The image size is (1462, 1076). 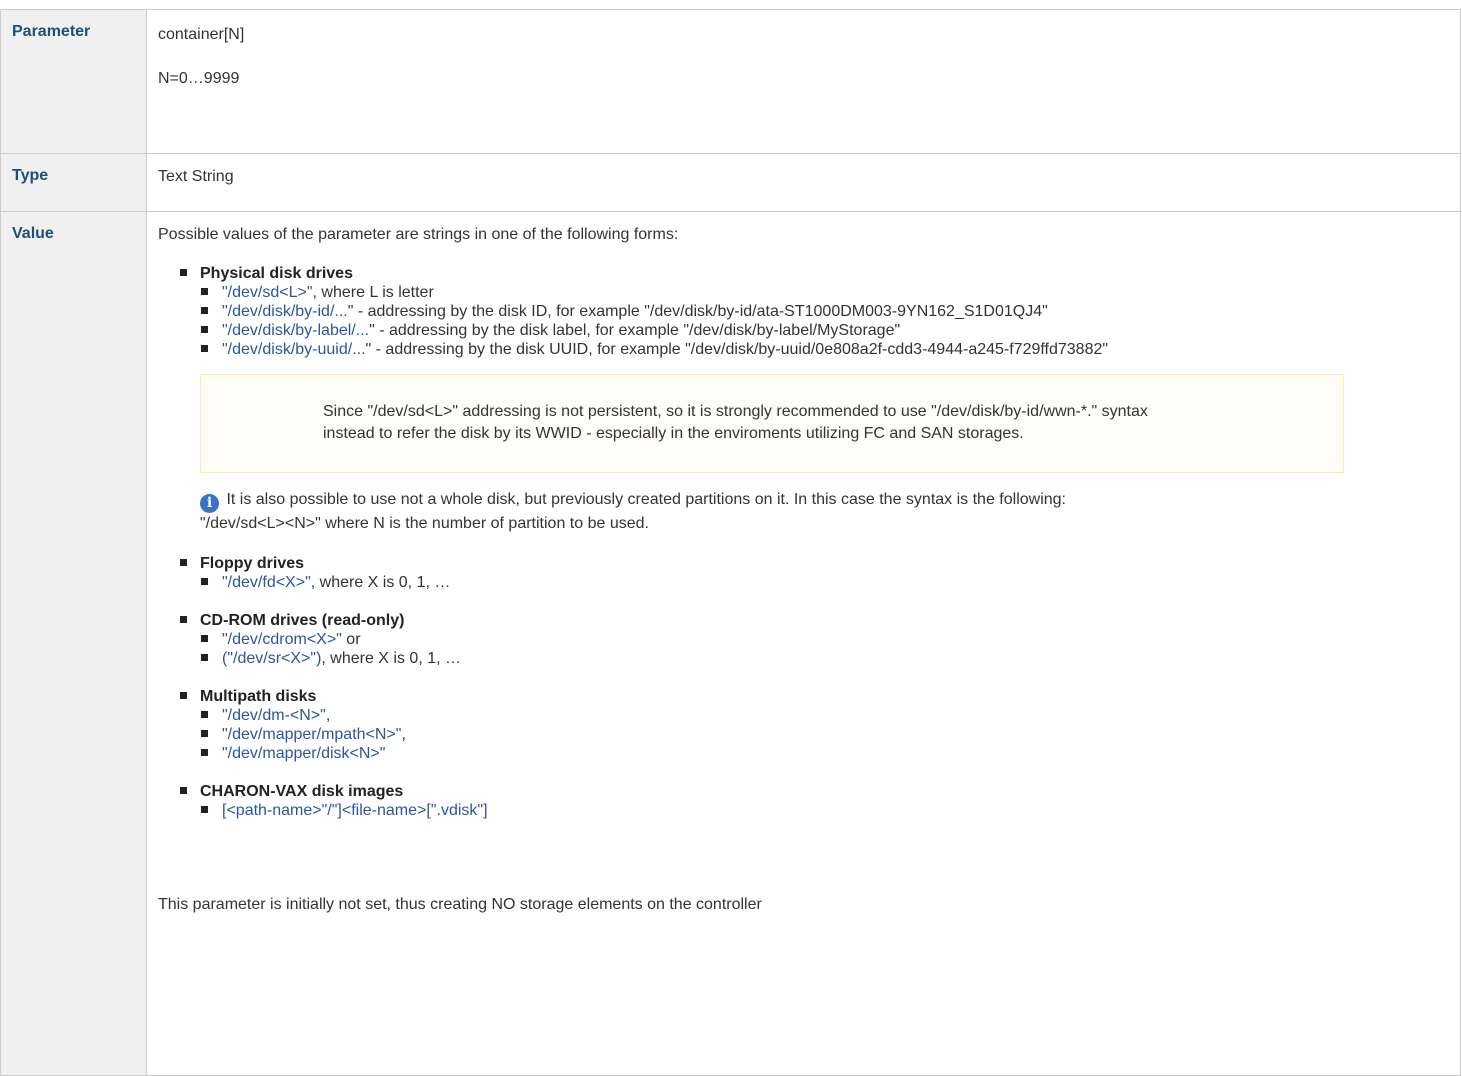 I want to click on link-mapper-disk: "/dev/mapper/disk<N>", so click(x=303, y=753).